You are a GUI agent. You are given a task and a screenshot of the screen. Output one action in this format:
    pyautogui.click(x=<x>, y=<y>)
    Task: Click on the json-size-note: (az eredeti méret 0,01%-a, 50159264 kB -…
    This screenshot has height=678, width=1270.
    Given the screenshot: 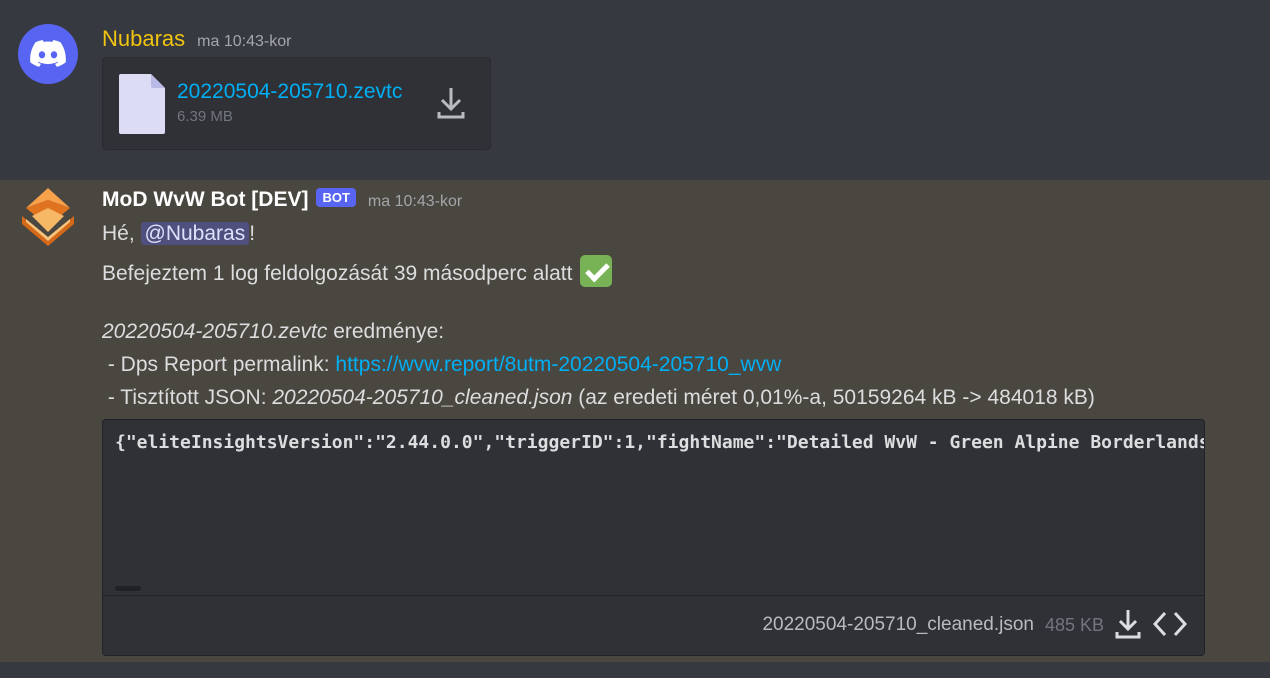 What is the action you would take?
    pyautogui.click(x=833, y=397)
    